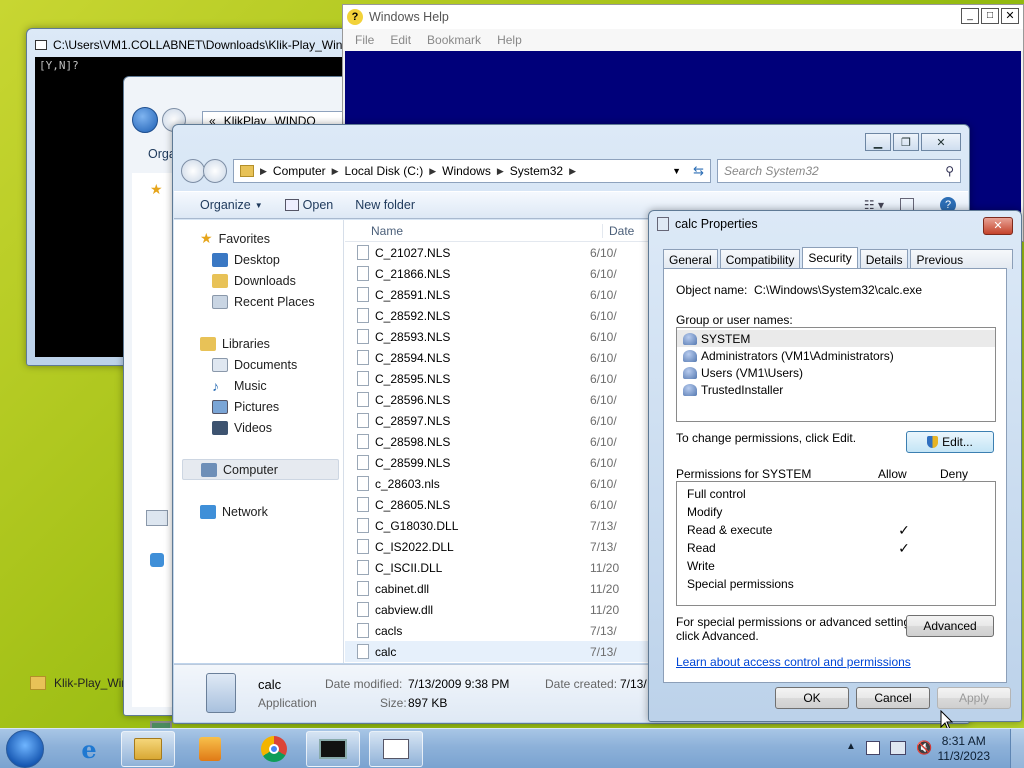 The width and height of the screenshot is (1024, 768). Describe the element at coordinates (509, 40) in the screenshot. I see `menu-help: Help` at that location.